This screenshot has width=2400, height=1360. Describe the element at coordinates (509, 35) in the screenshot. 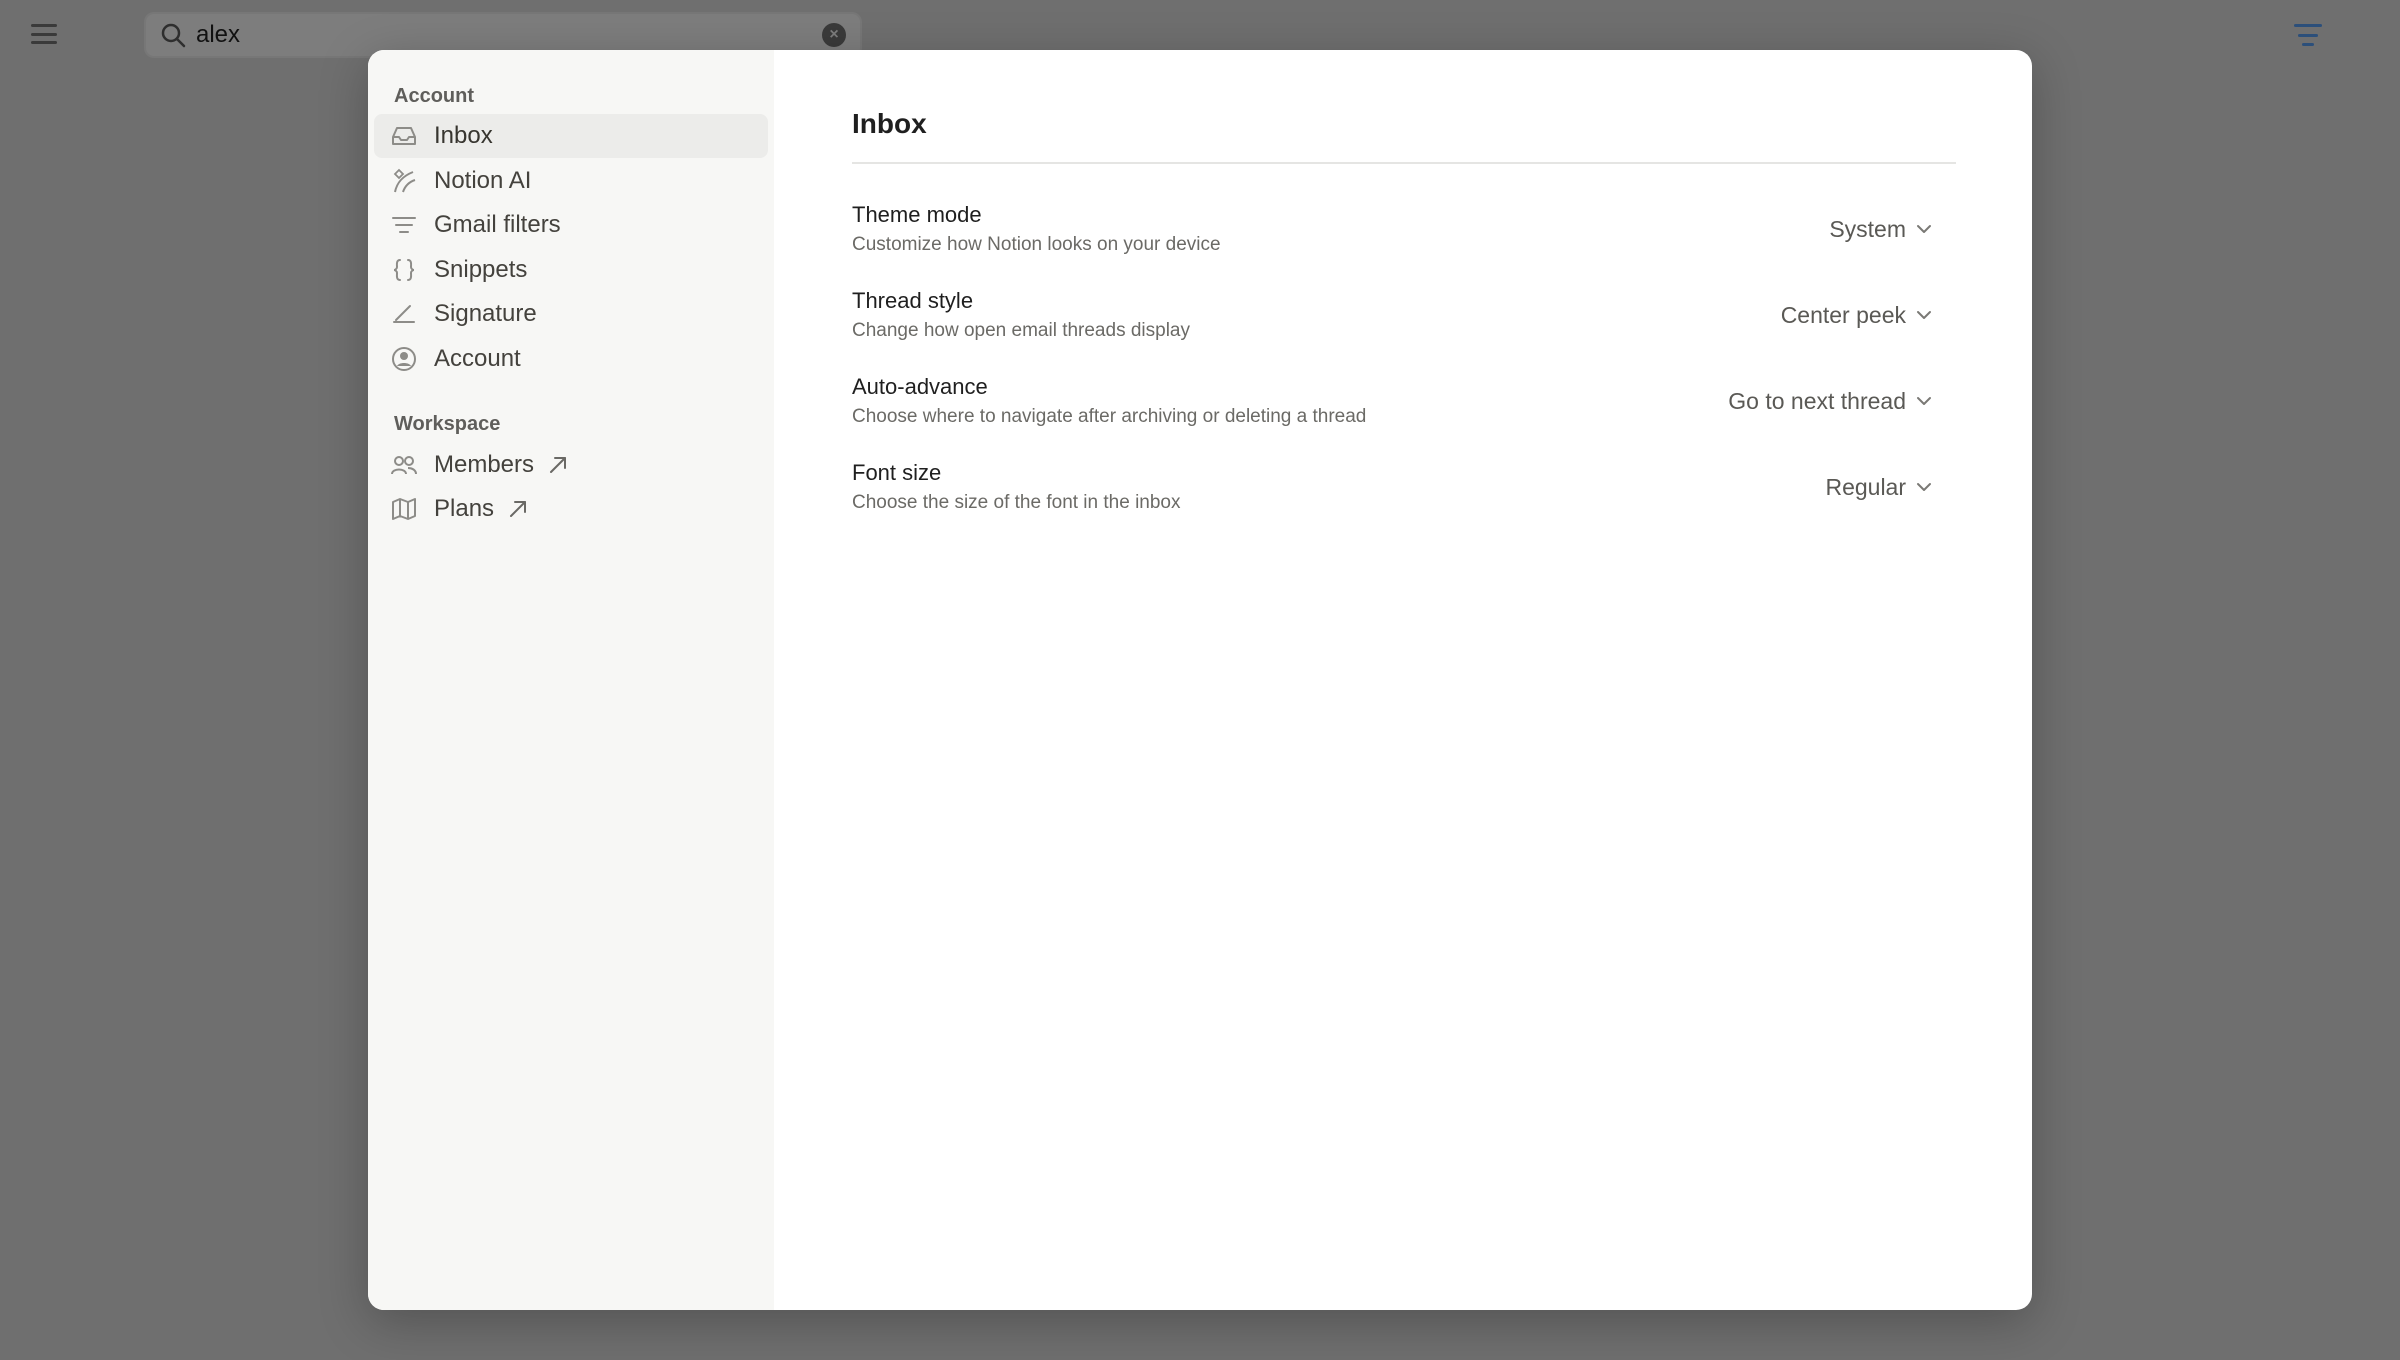

I see `search-input` at that location.